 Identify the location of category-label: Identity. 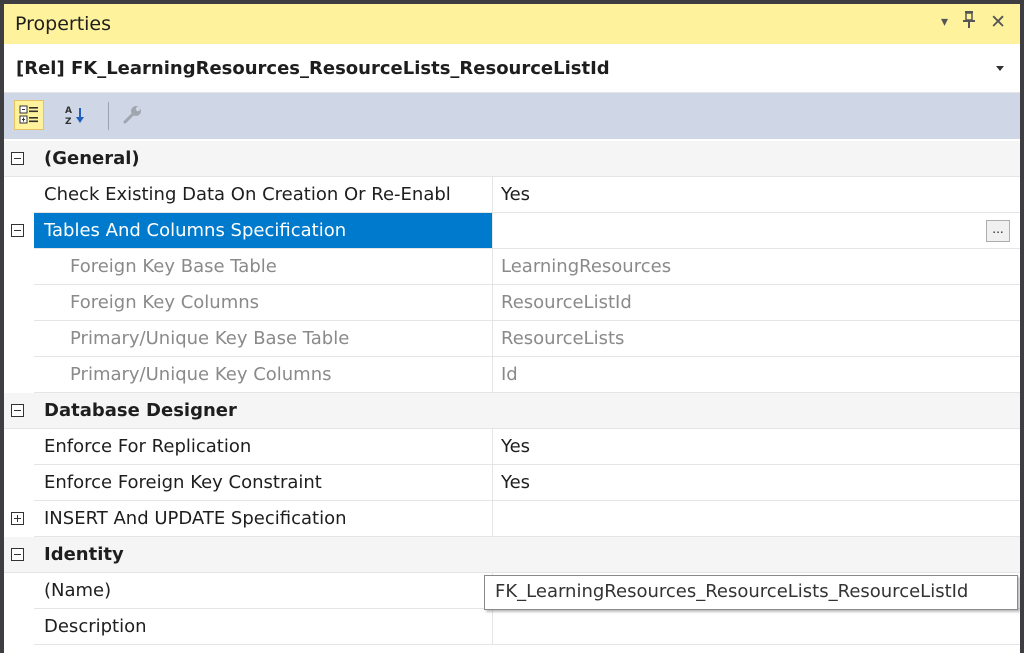
(84, 554).